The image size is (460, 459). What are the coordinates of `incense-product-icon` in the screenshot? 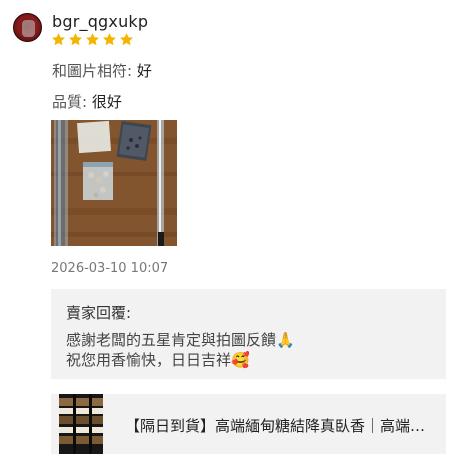 It's located at (81, 424).